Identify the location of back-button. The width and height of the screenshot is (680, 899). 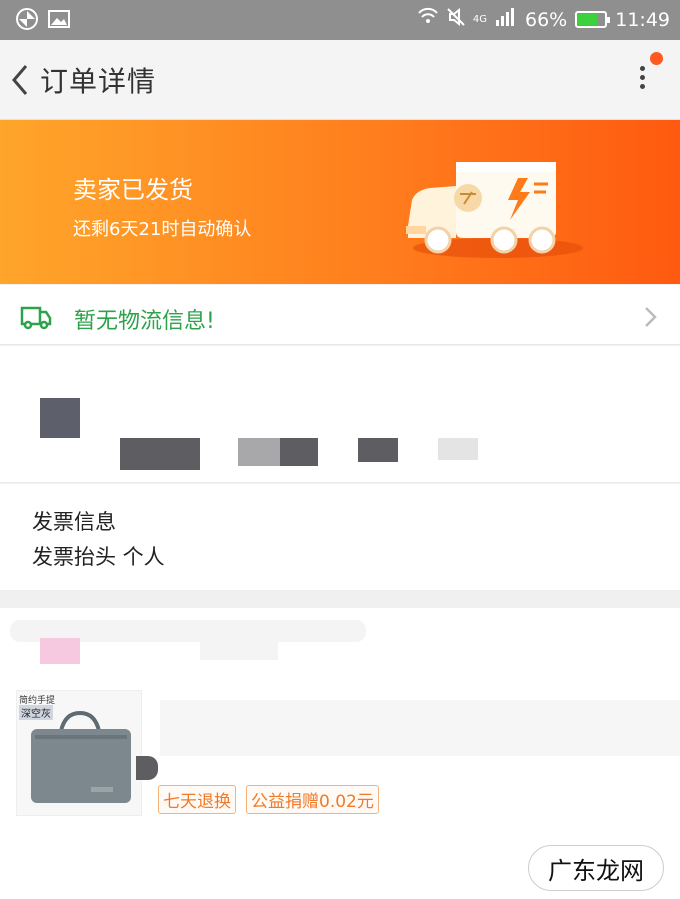
(21, 80).